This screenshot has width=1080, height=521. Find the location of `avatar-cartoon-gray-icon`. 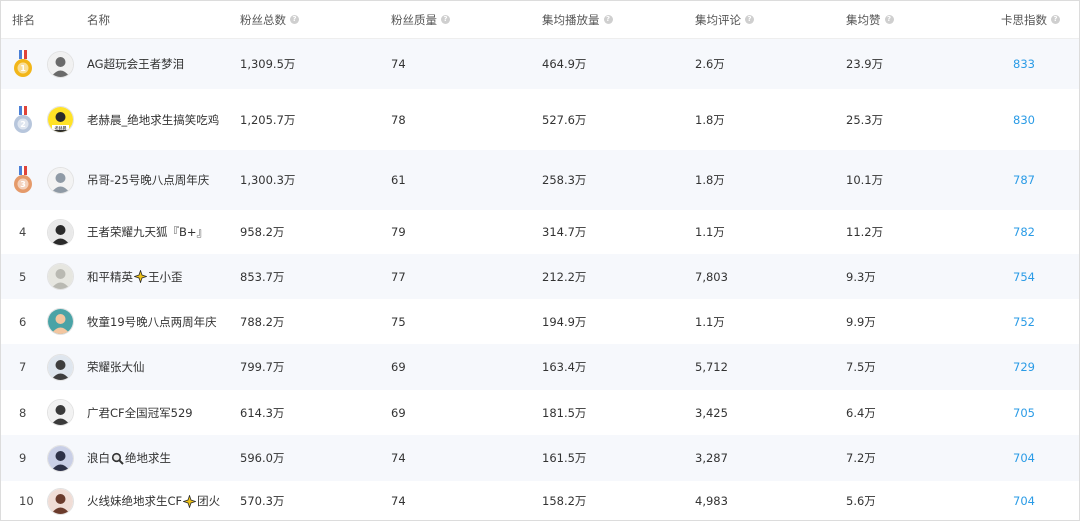

avatar-cartoon-gray-icon is located at coordinates (60, 180).